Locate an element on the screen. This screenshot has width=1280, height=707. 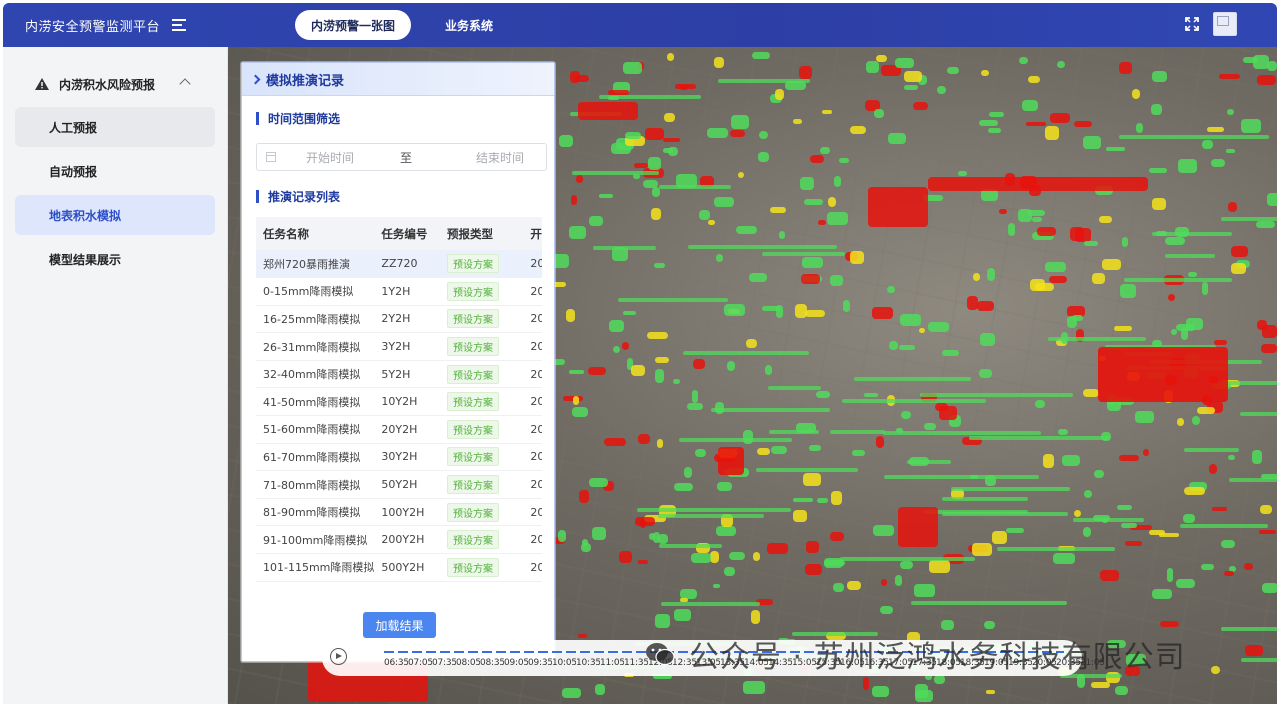
table-row: 91-100mm降雨模拟200Y2H 预设方案 20 is located at coordinates (399, 540).